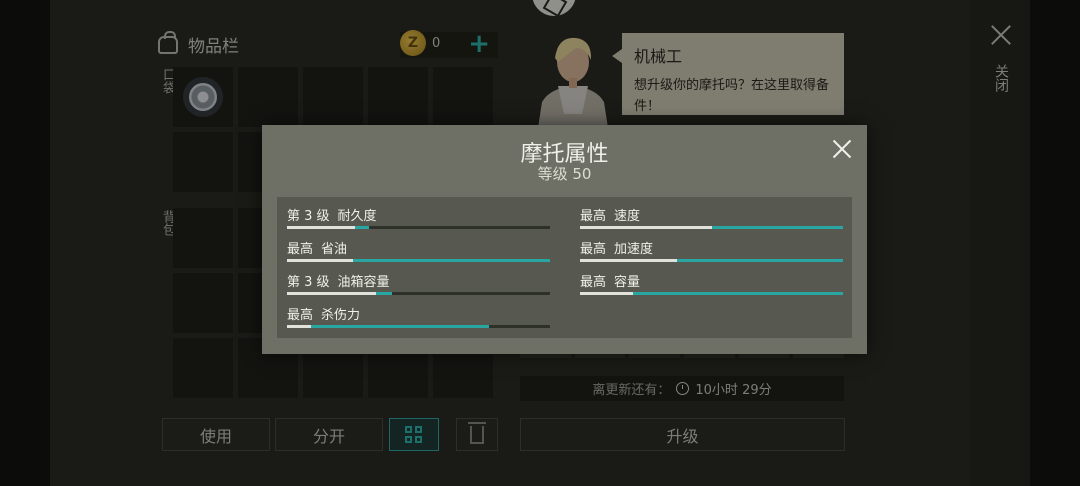 The height and width of the screenshot is (486, 1080). What do you see at coordinates (711, 252) in the screenshot?
I see `stat-acceleration: 最高 加速度` at bounding box center [711, 252].